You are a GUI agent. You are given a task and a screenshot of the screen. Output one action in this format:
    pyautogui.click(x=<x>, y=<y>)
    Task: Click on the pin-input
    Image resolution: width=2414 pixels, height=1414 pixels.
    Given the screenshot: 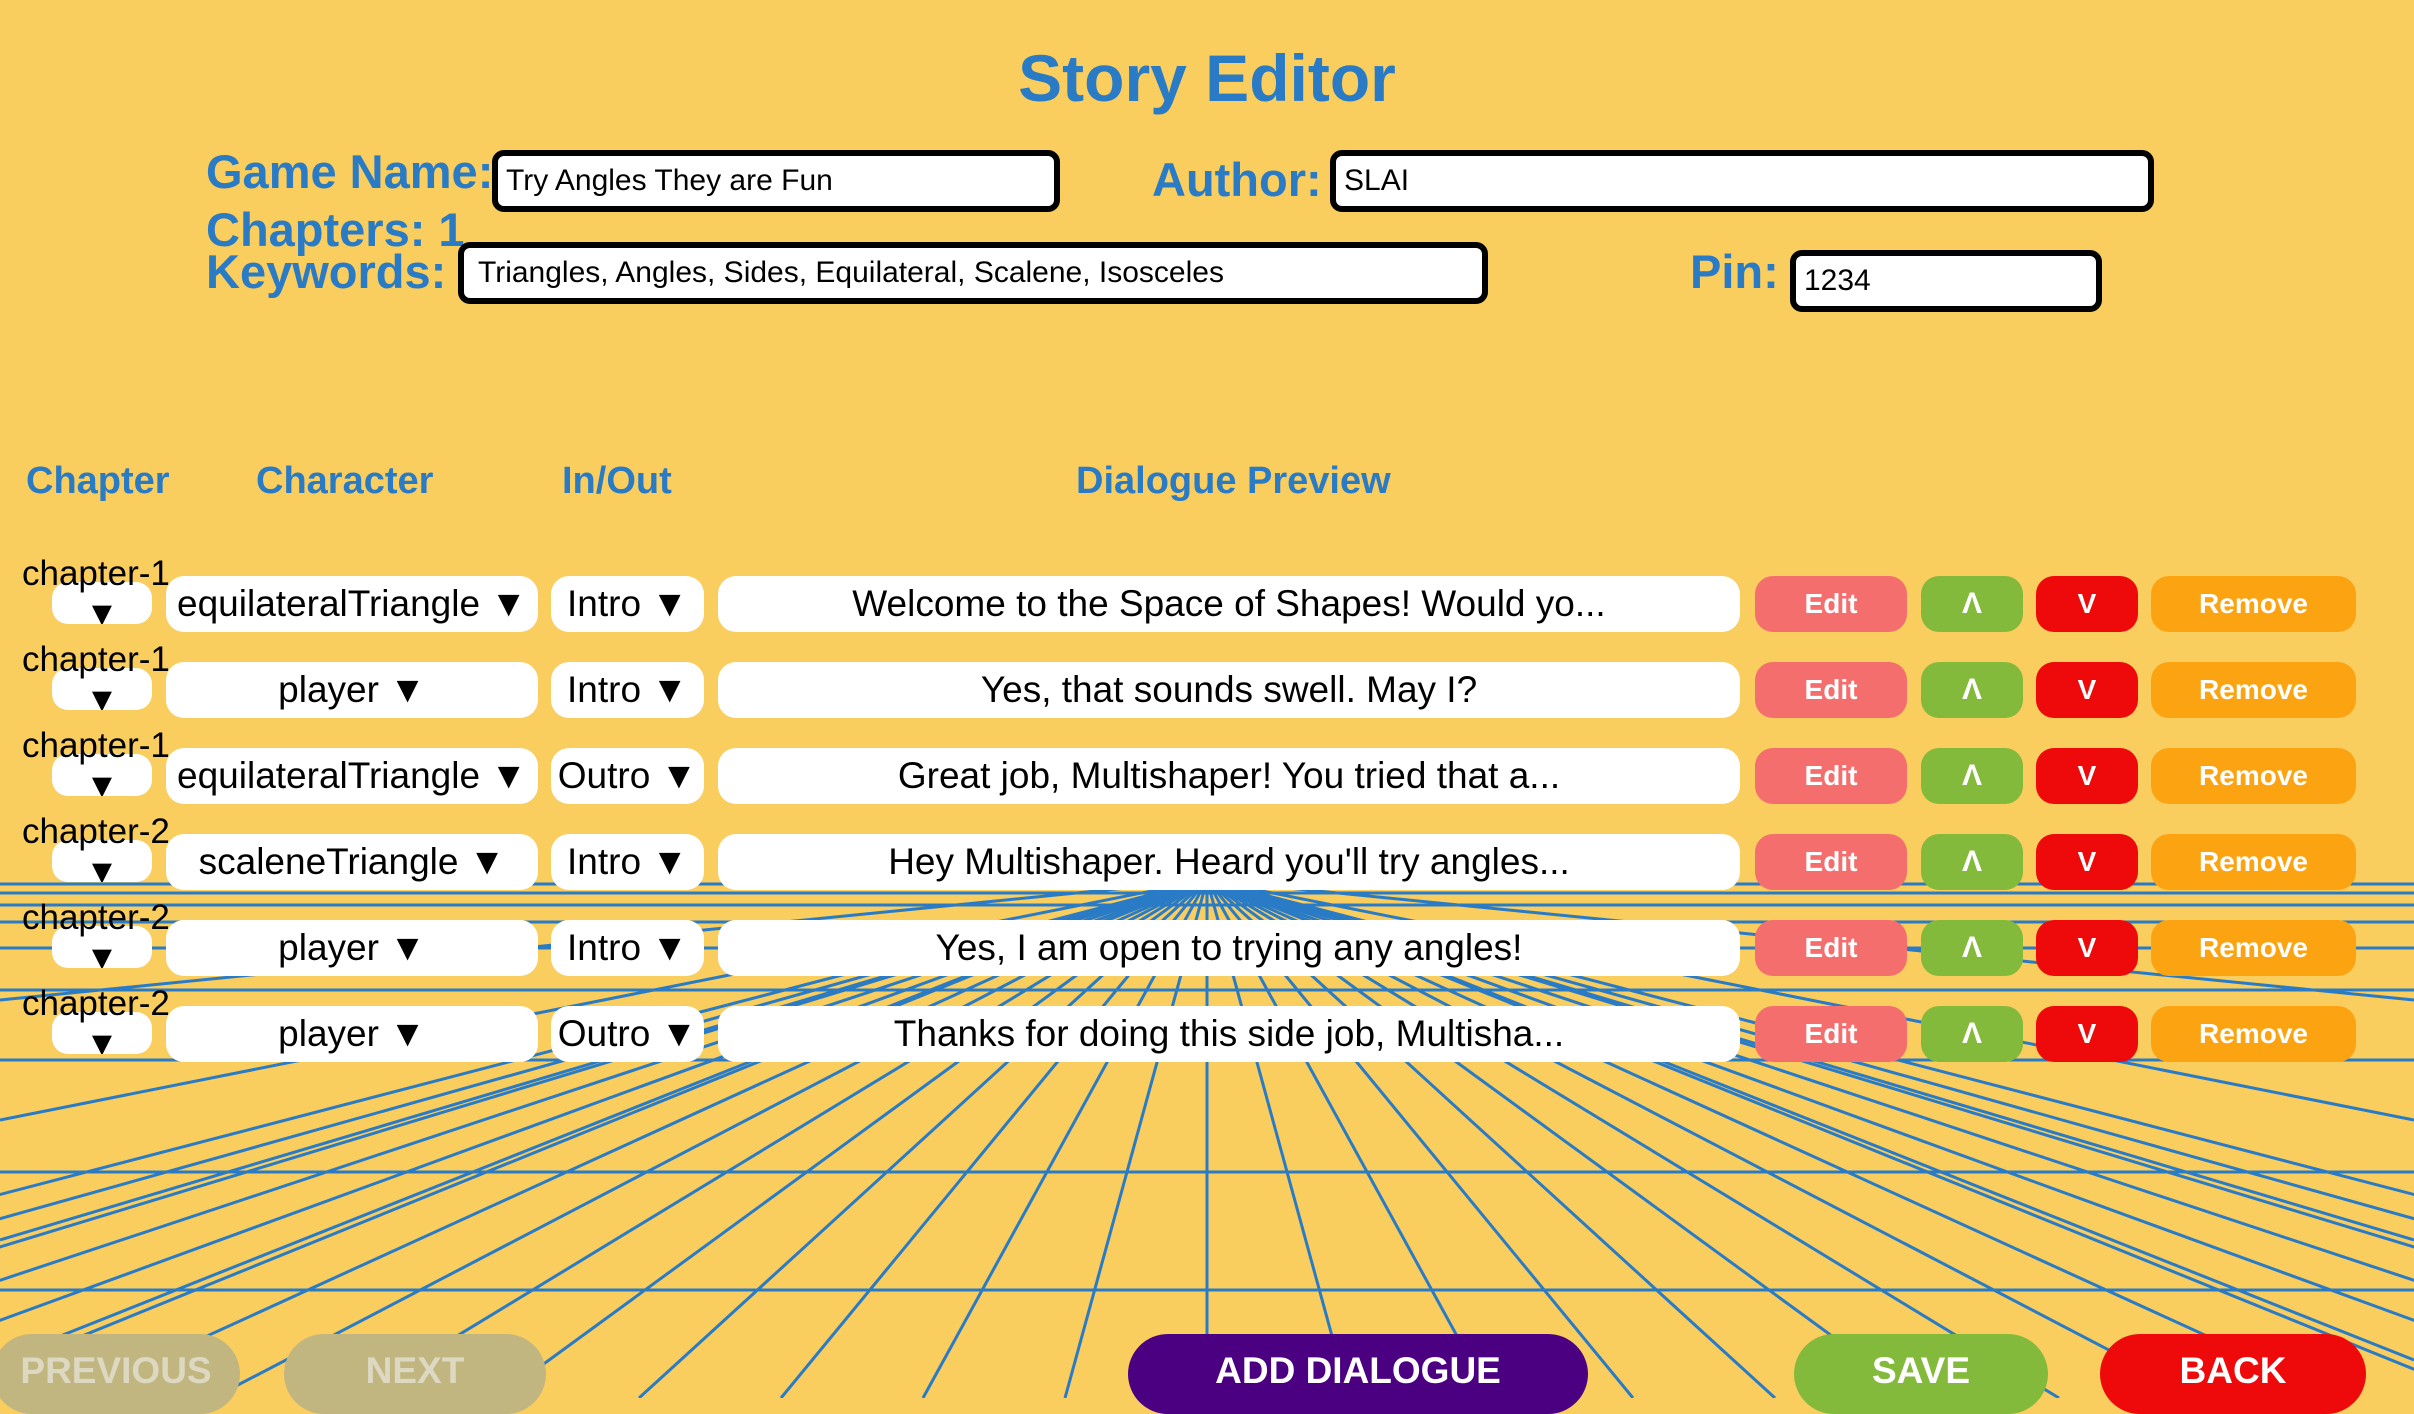 What is the action you would take?
    pyautogui.click(x=1946, y=281)
    